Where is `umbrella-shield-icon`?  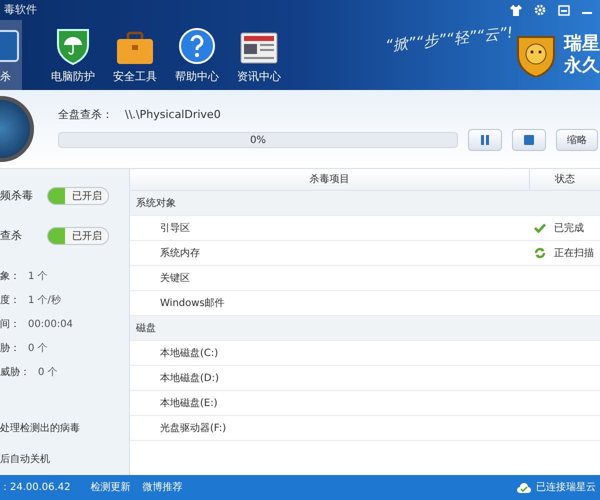 umbrella-shield-icon is located at coordinates (73, 45).